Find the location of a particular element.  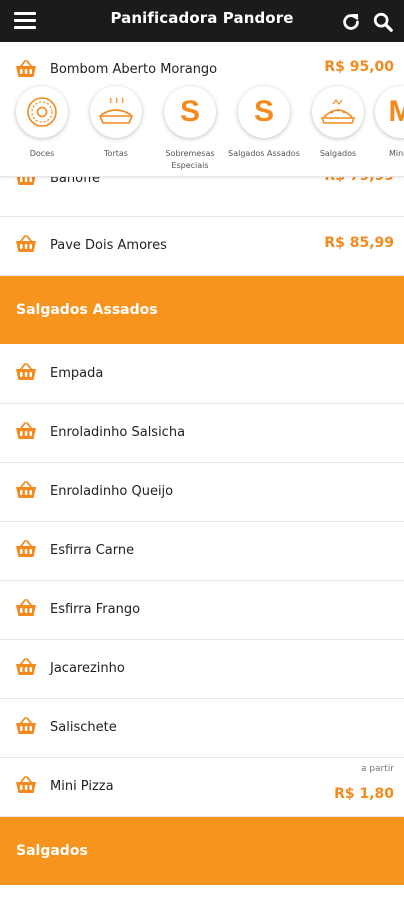

savory-icon is located at coordinates (338, 111).